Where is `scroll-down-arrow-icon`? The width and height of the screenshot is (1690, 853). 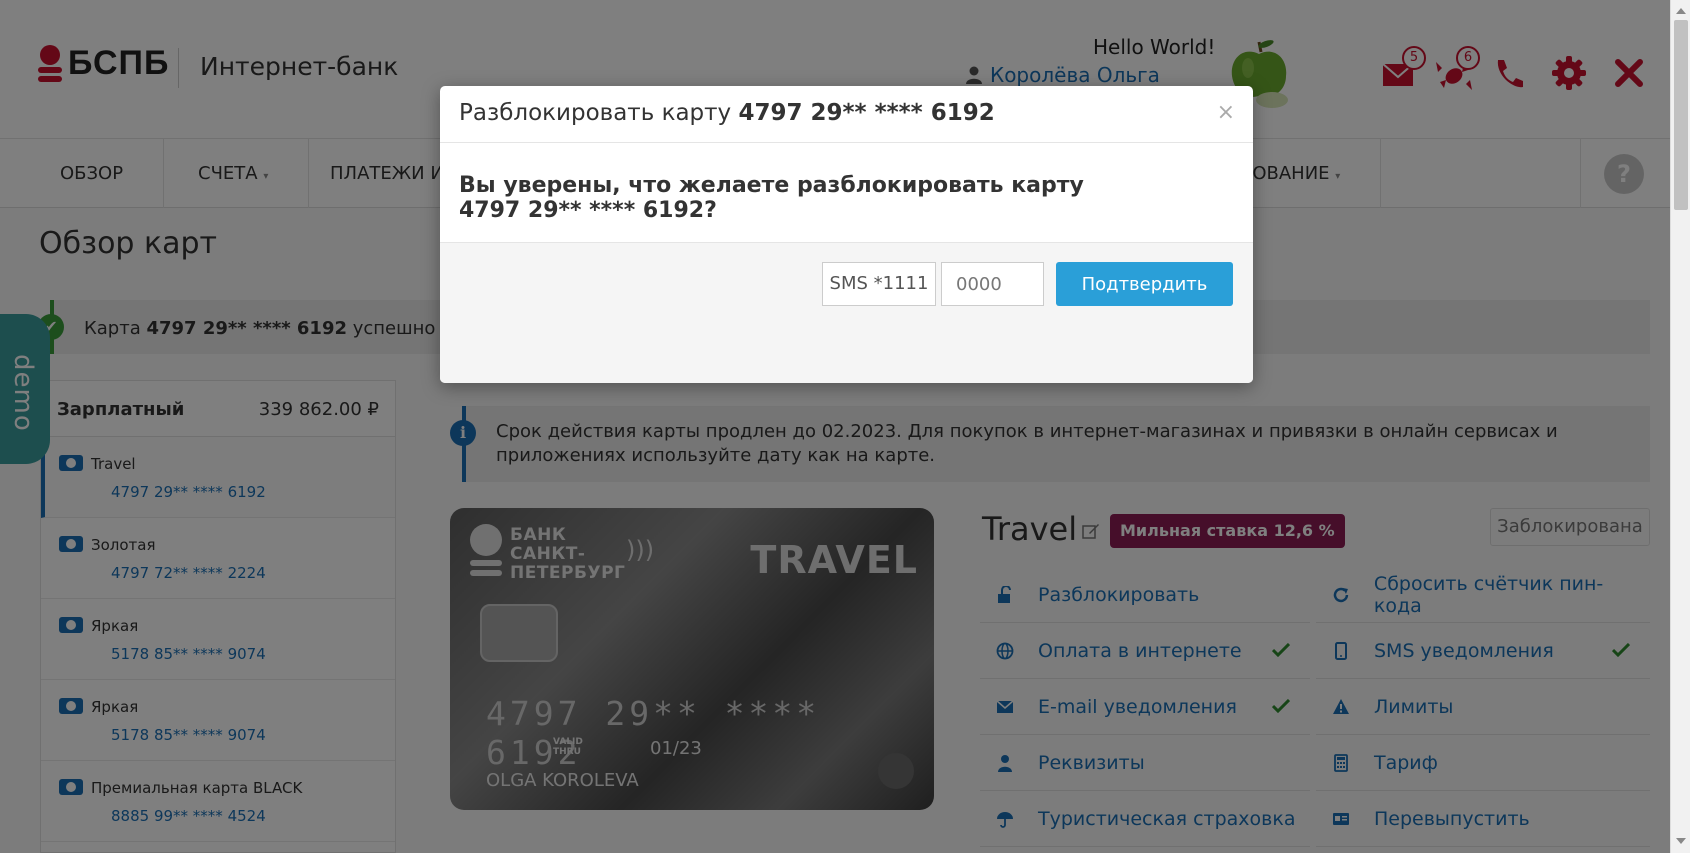
scroll-down-arrow-icon is located at coordinates (1681, 841).